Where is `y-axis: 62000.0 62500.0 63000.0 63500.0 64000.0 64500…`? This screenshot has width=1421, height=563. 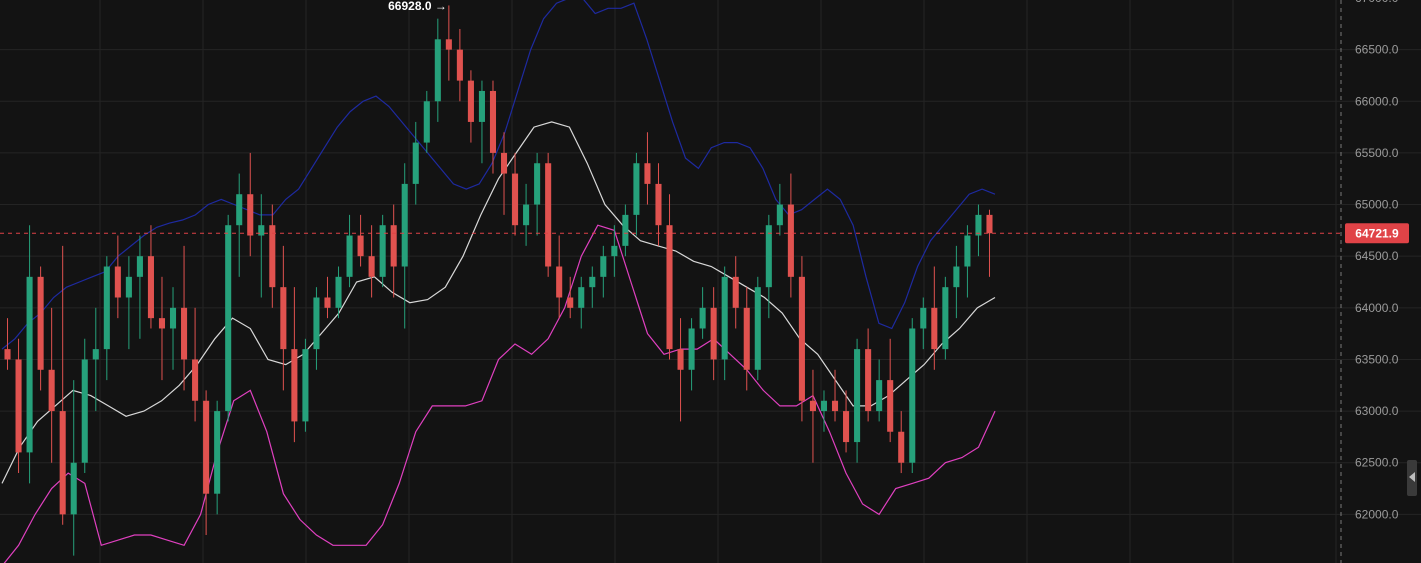
y-axis: 62000.0 62500.0 63000.0 63500.0 64000.0 64500… is located at coordinates (1377, 260).